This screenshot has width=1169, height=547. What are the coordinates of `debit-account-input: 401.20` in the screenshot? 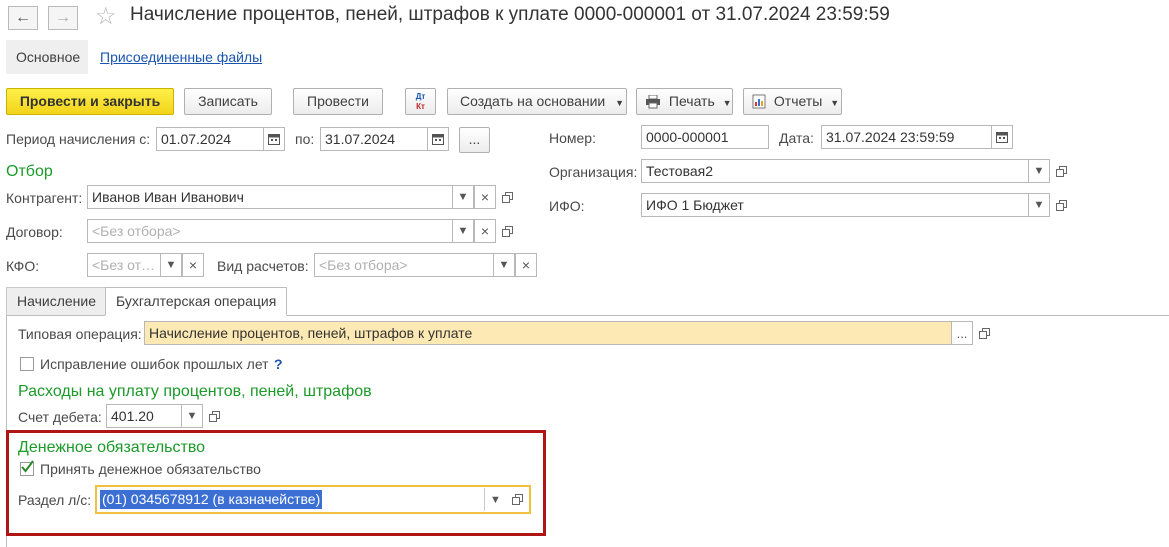 It's located at (144, 416).